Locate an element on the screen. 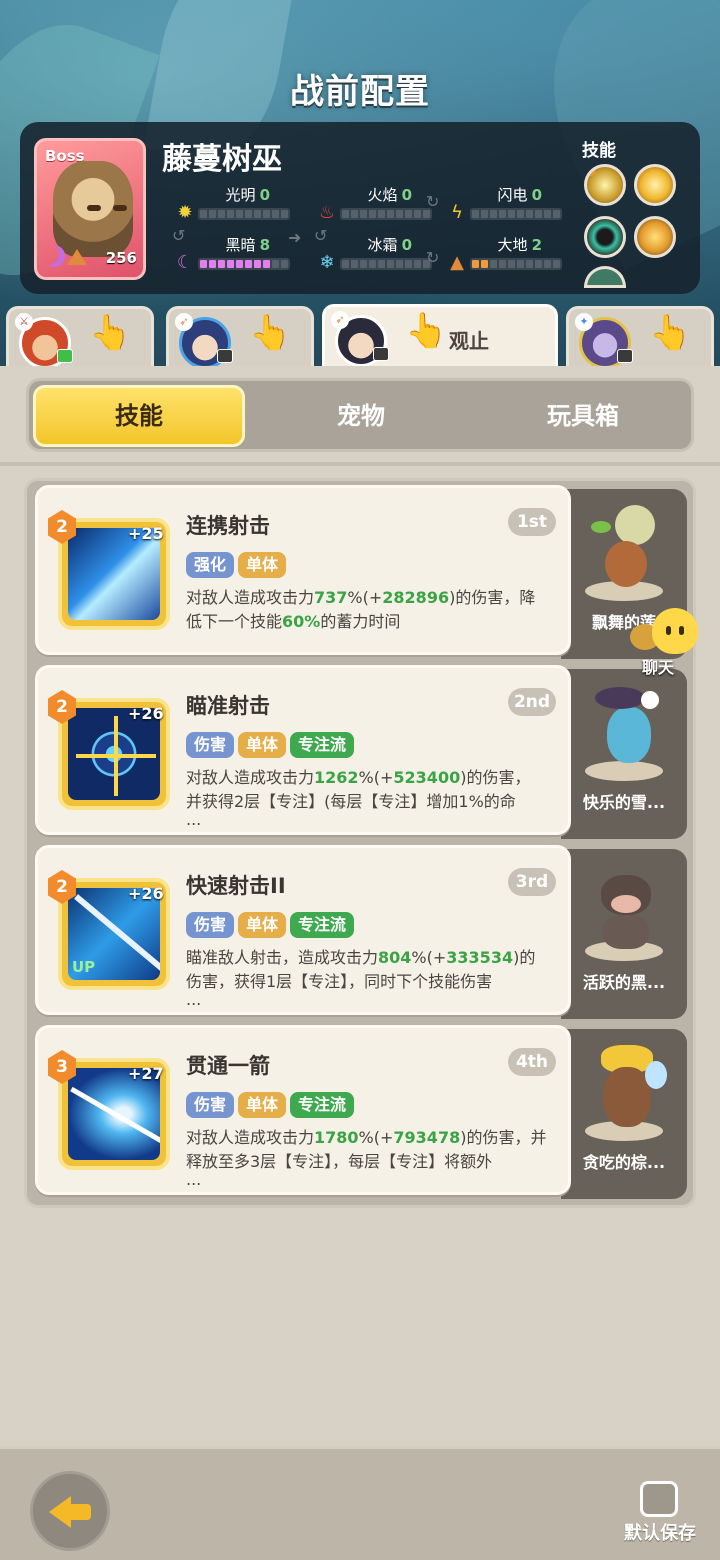 The width and height of the screenshot is (720, 1560). element-frost: 冰霜 0 ❄ is located at coordinates (377, 253).